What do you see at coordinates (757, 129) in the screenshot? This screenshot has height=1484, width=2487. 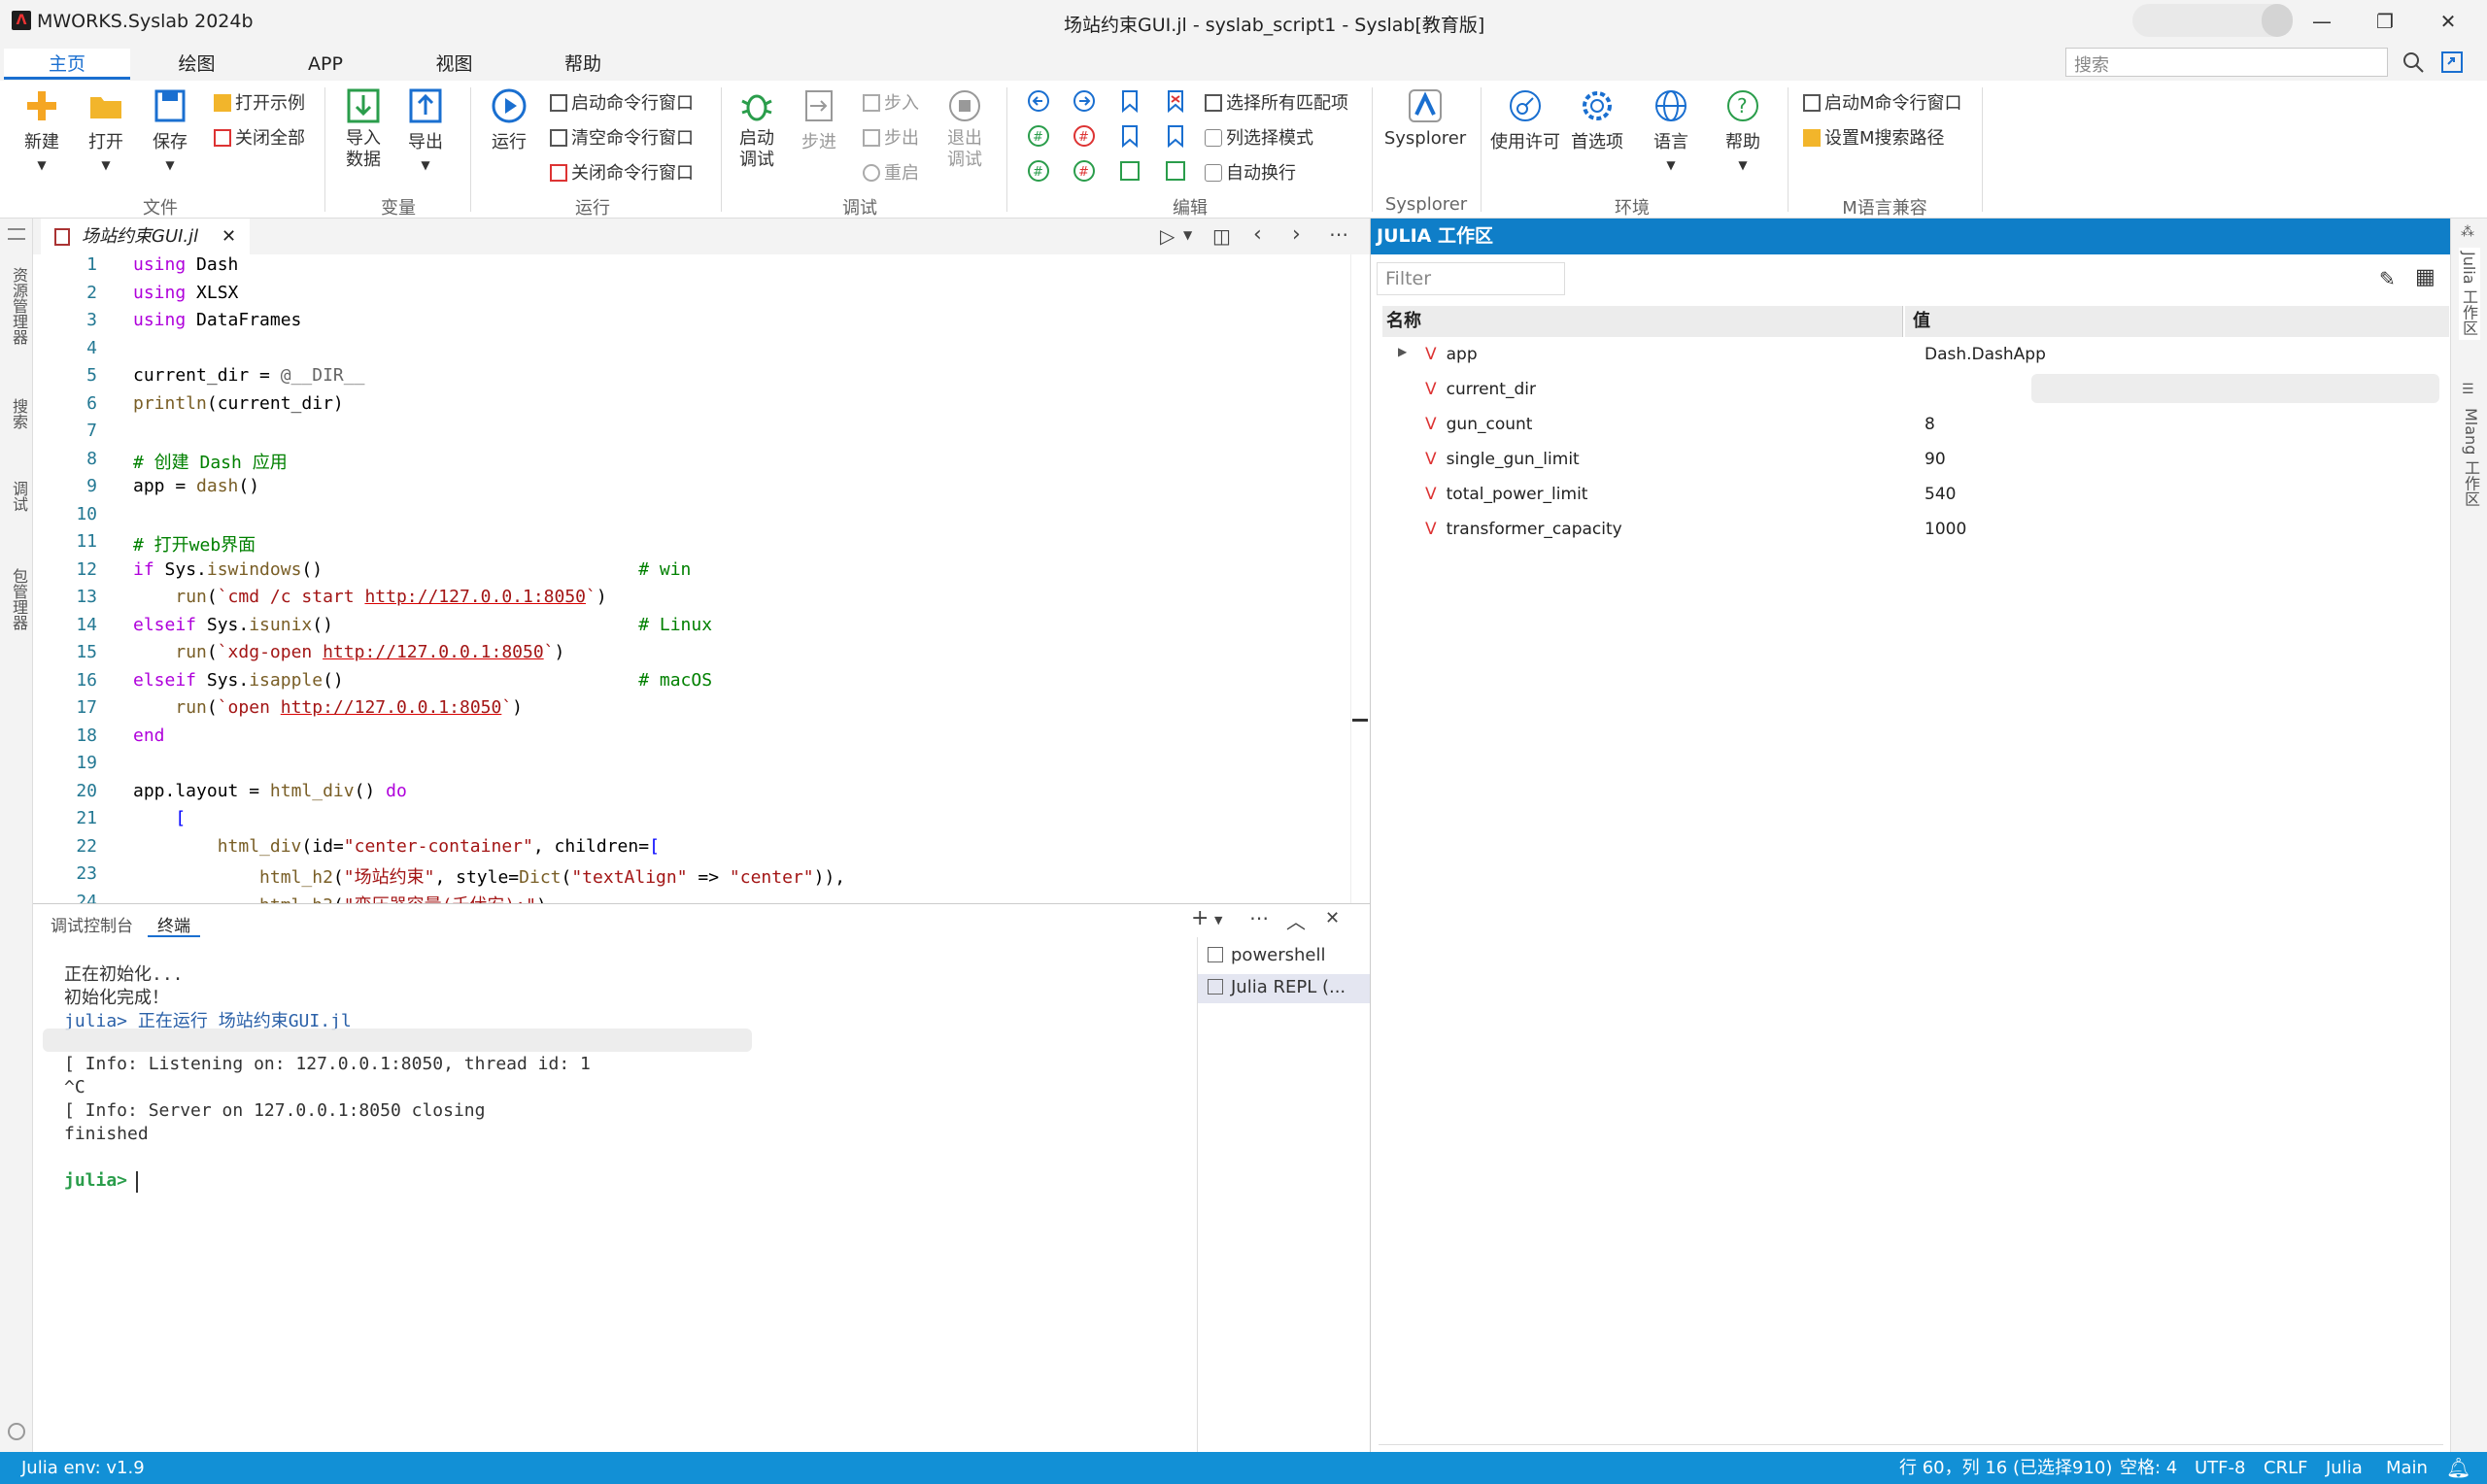 I see `start-debug-button: 启动调试` at bounding box center [757, 129].